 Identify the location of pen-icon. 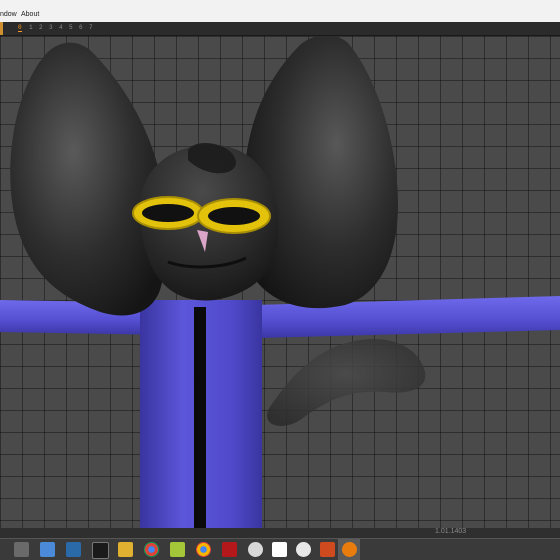
(21, 549).